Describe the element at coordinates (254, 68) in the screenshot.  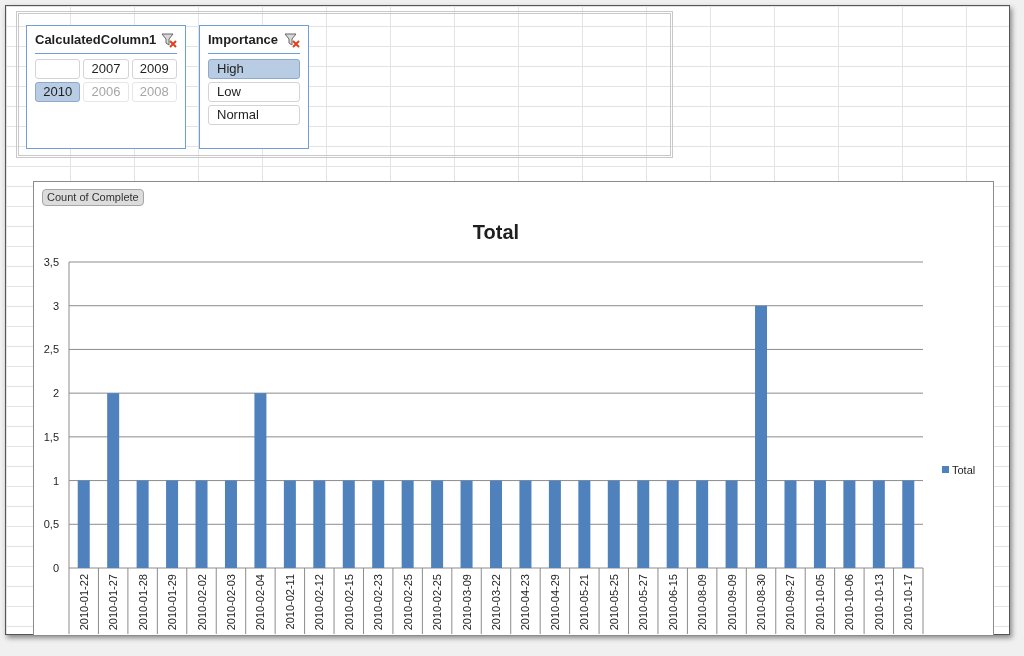
I see `slicer-item: High` at that location.